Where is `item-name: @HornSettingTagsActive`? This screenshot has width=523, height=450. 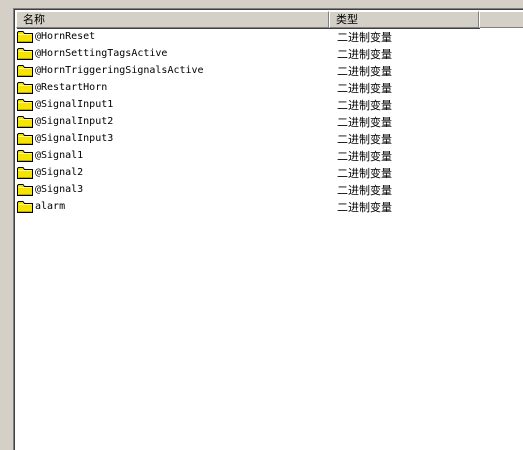 item-name: @HornSettingTagsActive is located at coordinates (101, 53).